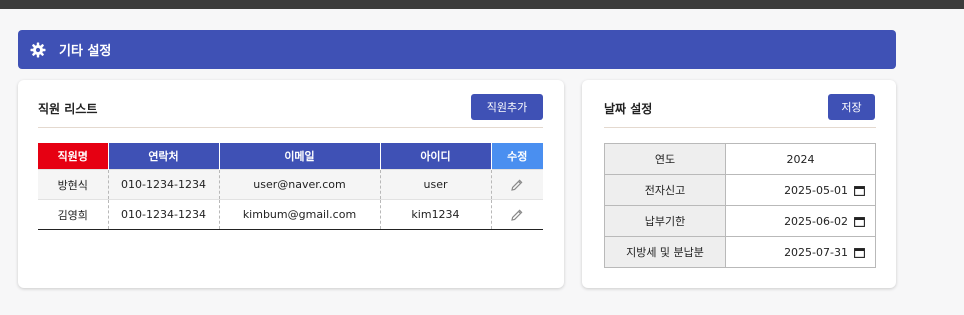  Describe the element at coordinates (665, 221) in the screenshot. I see `payment-deadline-label: 납부기한` at that location.